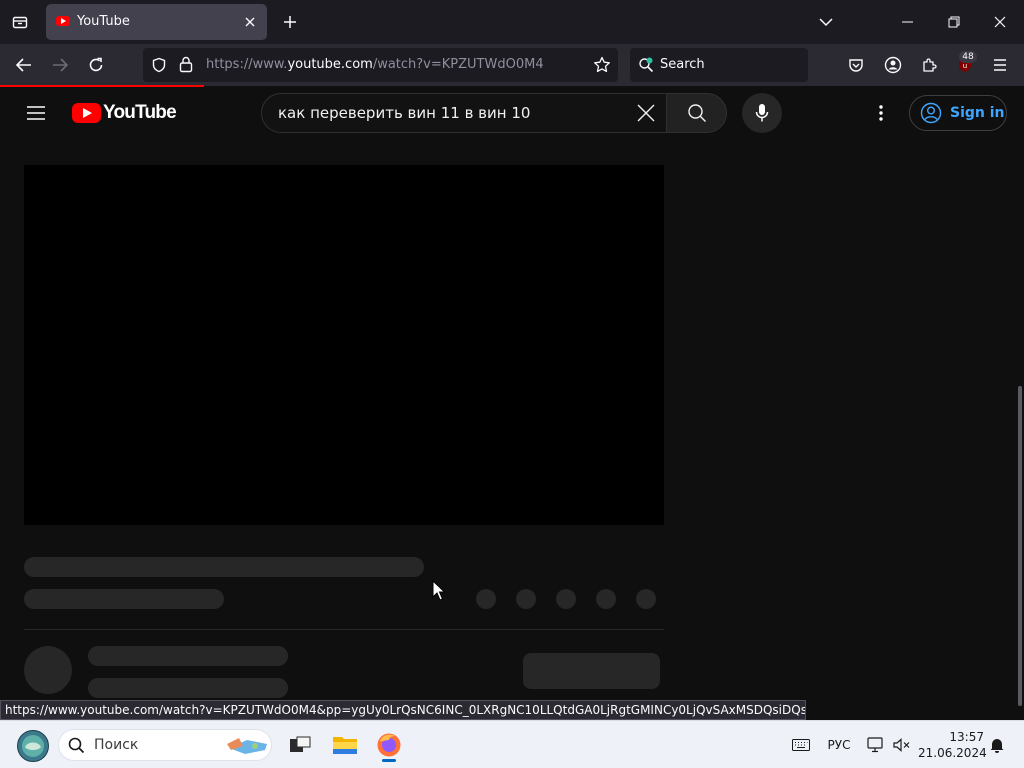 This screenshot has height=768, width=1024. I want to click on lock-icon, so click(186, 64).